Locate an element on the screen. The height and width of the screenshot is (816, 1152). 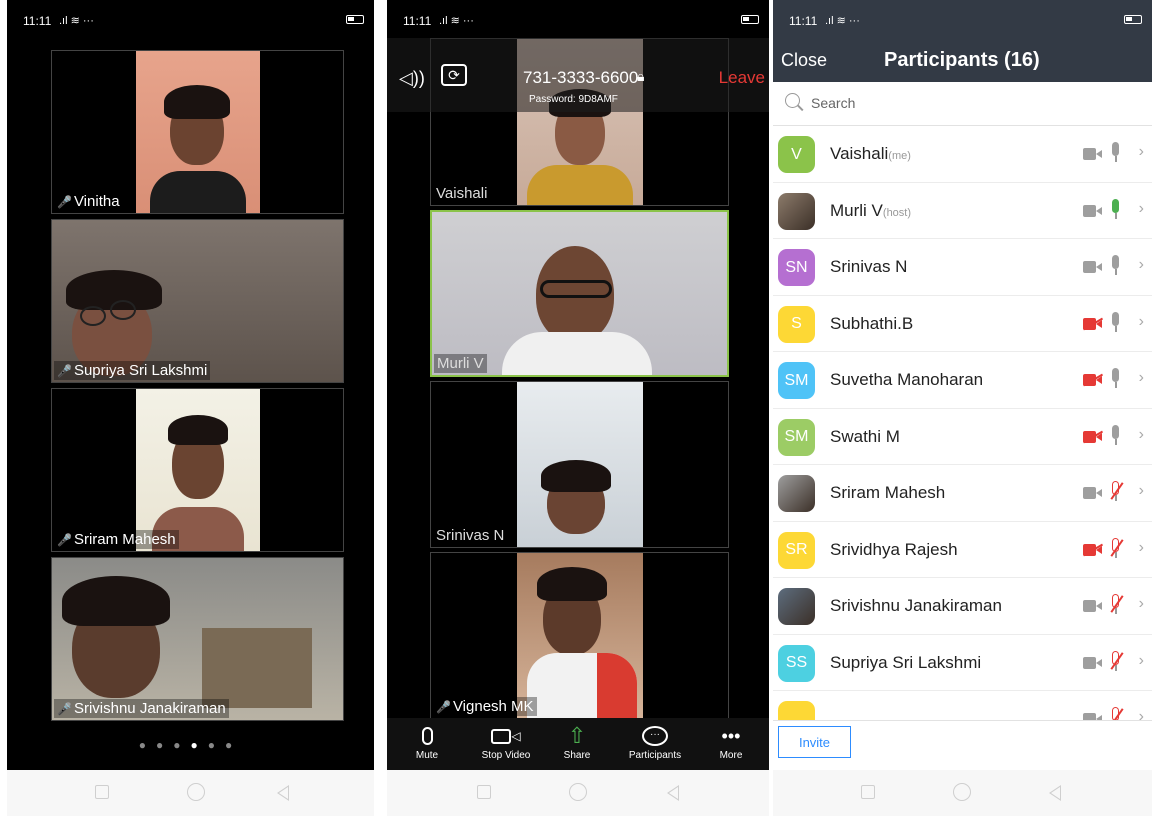
avatar: S is located at coordinates (796, 324).